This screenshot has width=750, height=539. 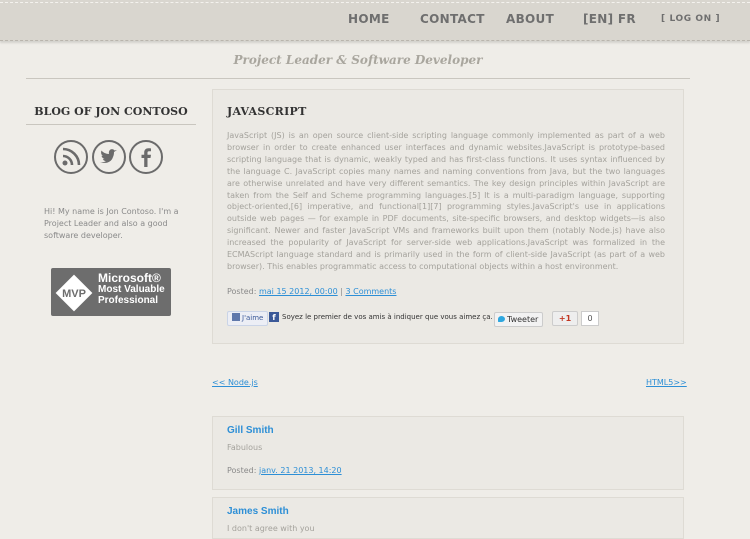 I want to click on social-icons, so click(x=110, y=159).